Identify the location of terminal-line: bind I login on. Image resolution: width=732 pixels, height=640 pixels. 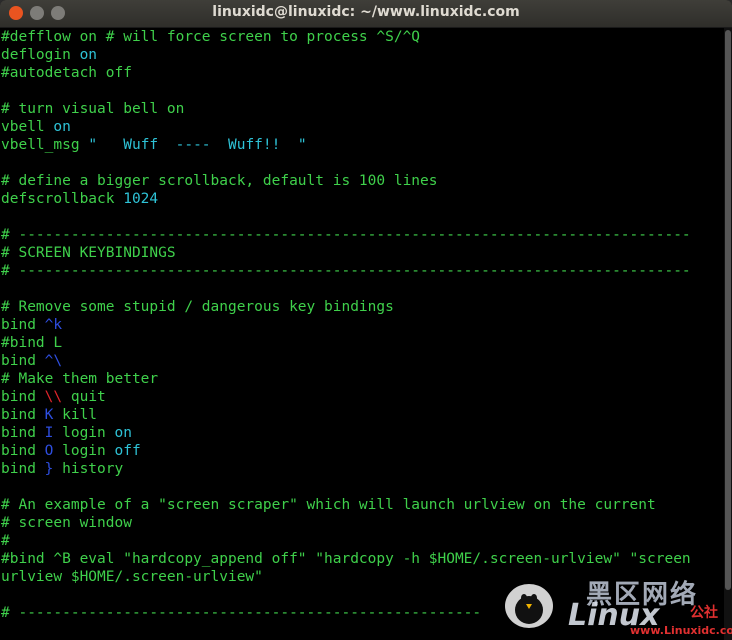
(361, 433).